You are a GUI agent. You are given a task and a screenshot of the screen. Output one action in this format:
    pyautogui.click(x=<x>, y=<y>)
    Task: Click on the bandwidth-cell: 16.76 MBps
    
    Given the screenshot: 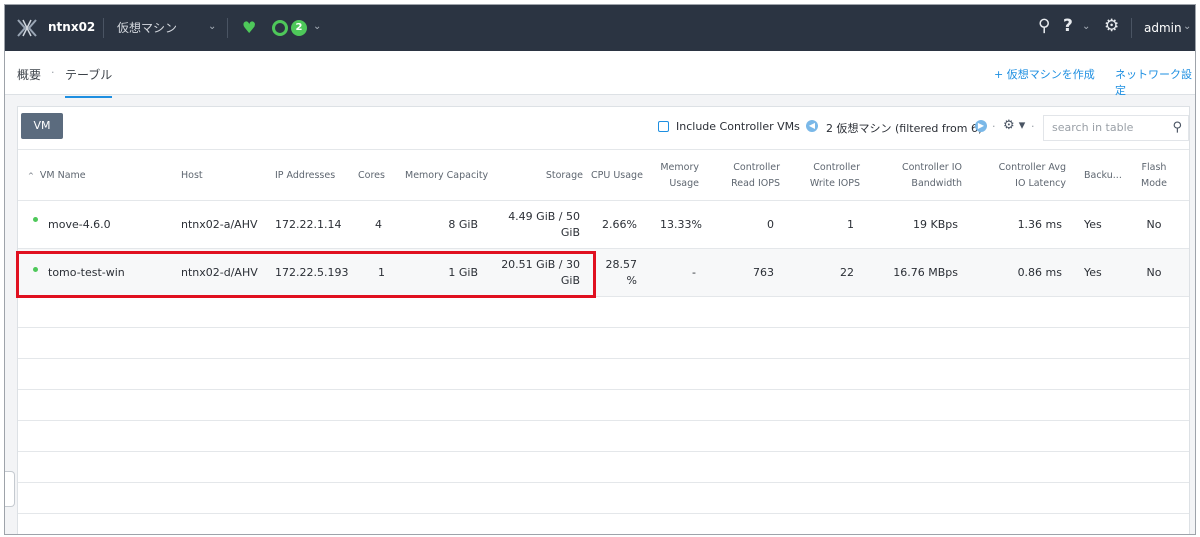 What is the action you would take?
    pyautogui.click(x=925, y=272)
    